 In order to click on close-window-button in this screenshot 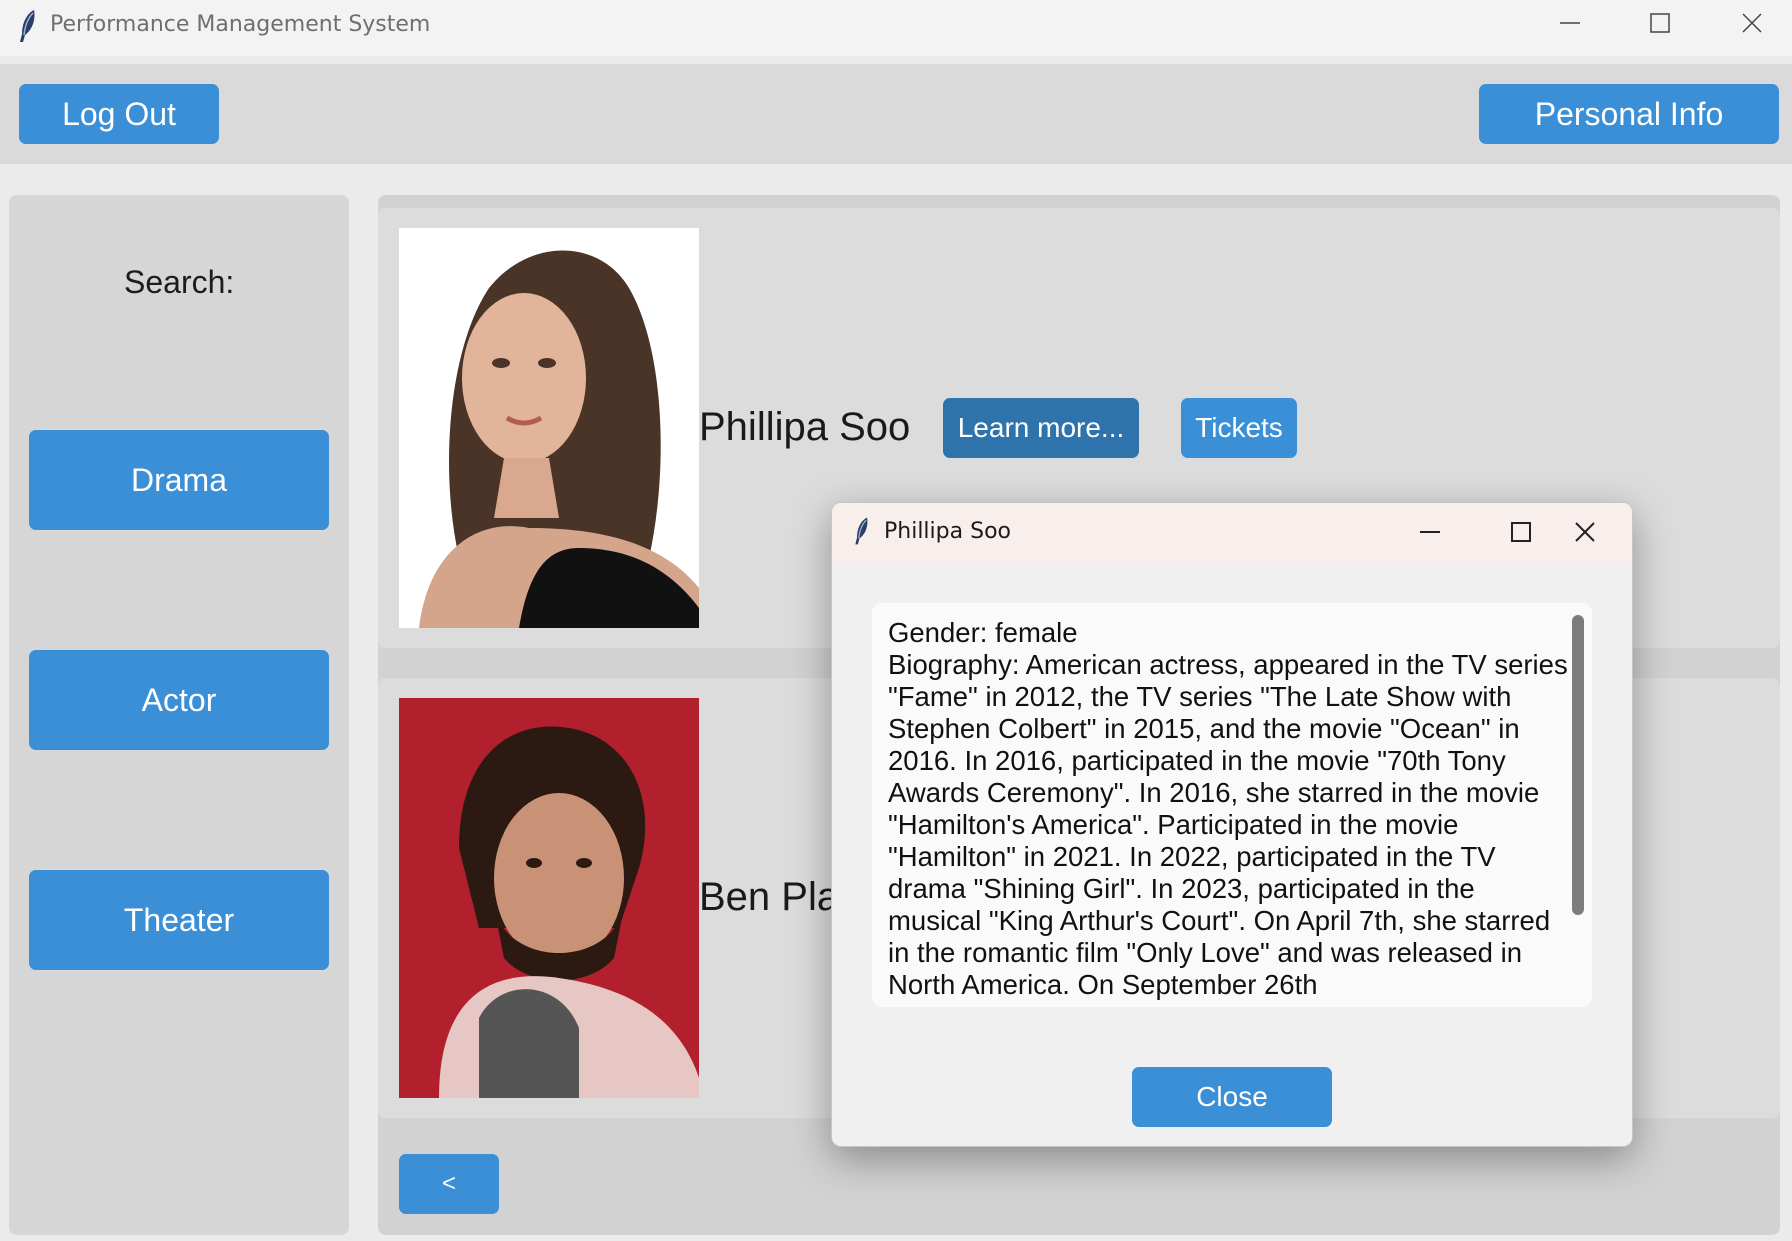, I will do `click(1749, 23)`.